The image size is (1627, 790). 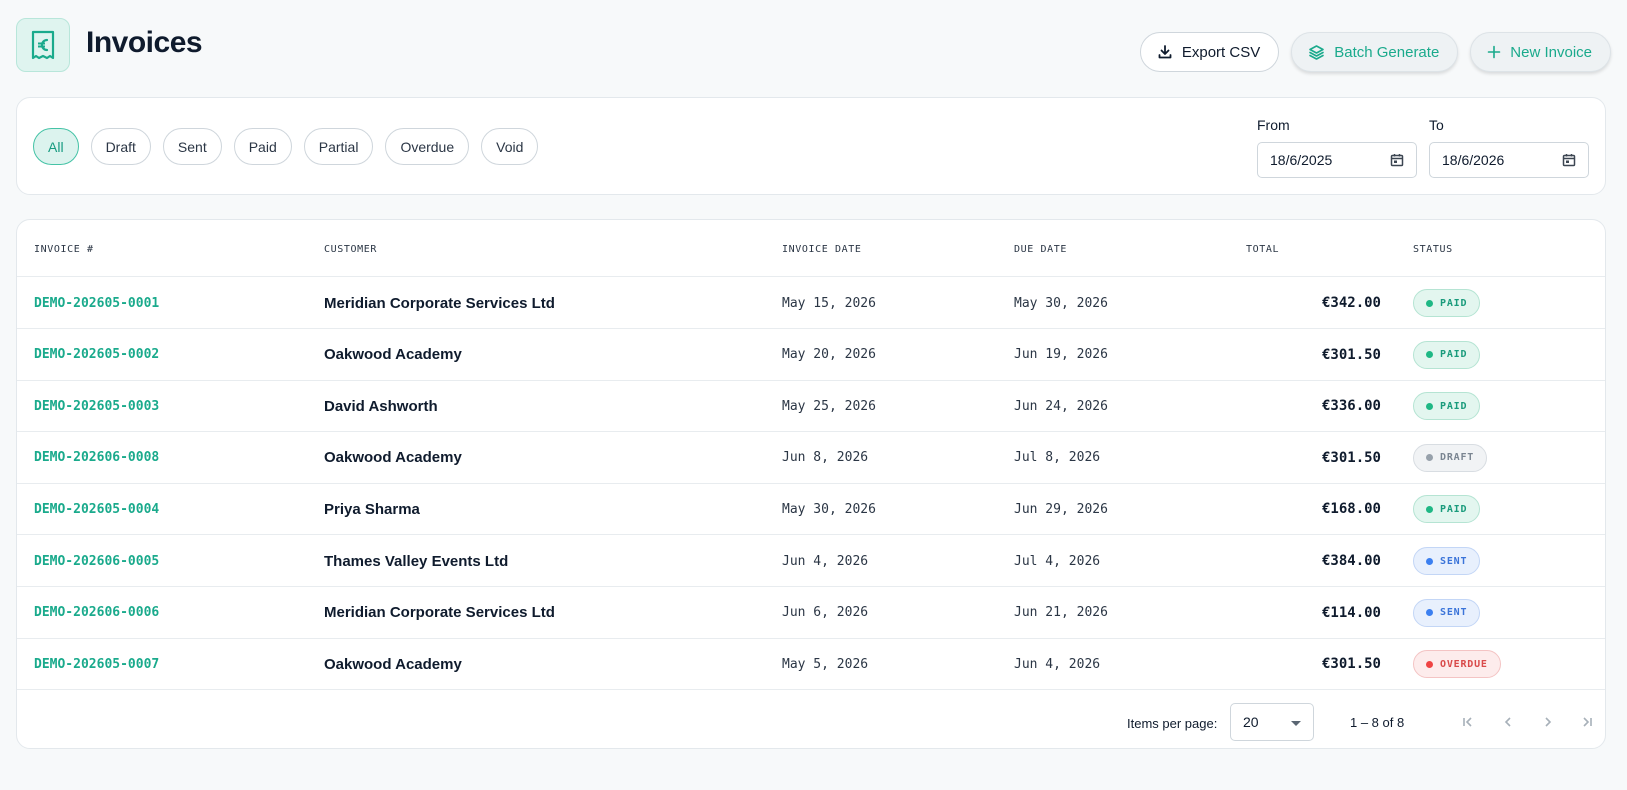 I want to click on customer-name: Thames Valley Events Ltd, so click(x=416, y=561).